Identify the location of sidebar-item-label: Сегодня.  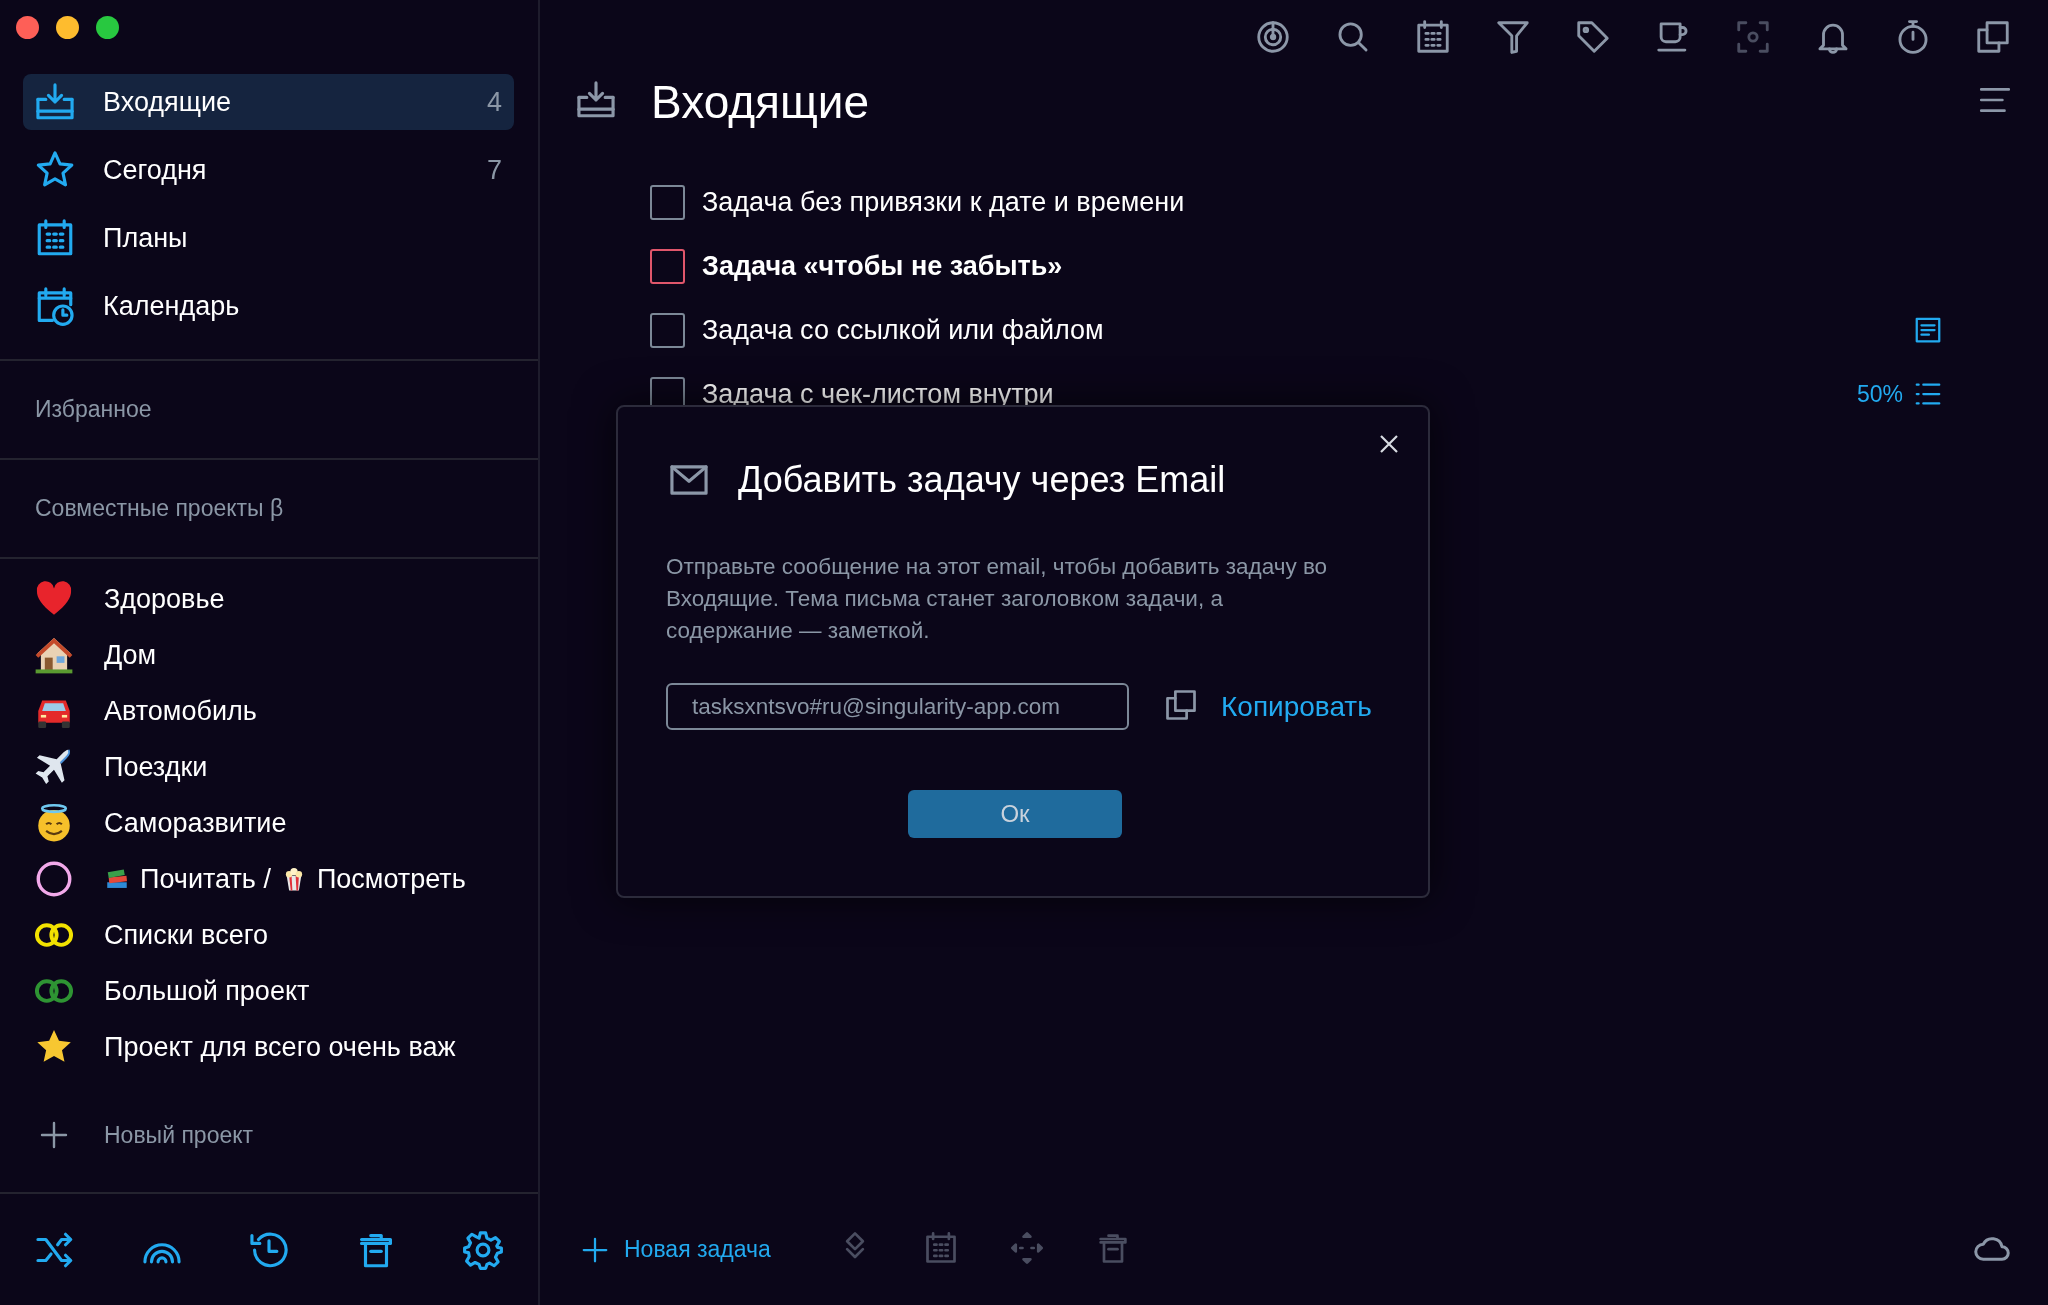
(155, 170).